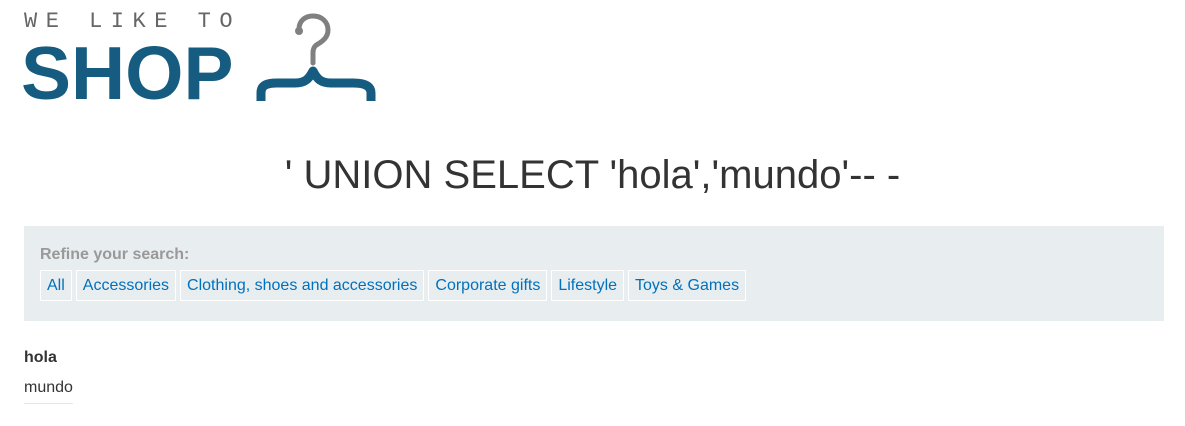  I want to click on hanger-icon, so click(316, 57).